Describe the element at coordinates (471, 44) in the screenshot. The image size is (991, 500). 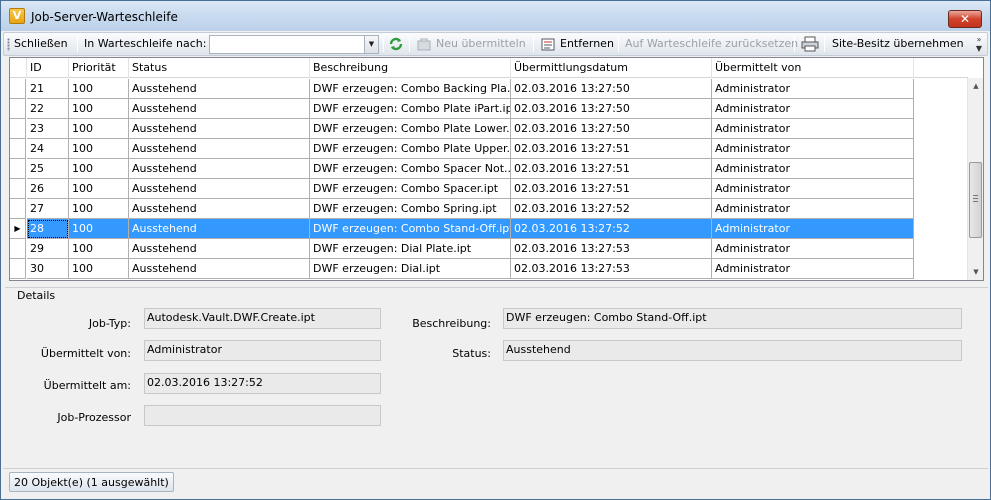
I see `resubmit-button: Neu übermitteln` at that location.